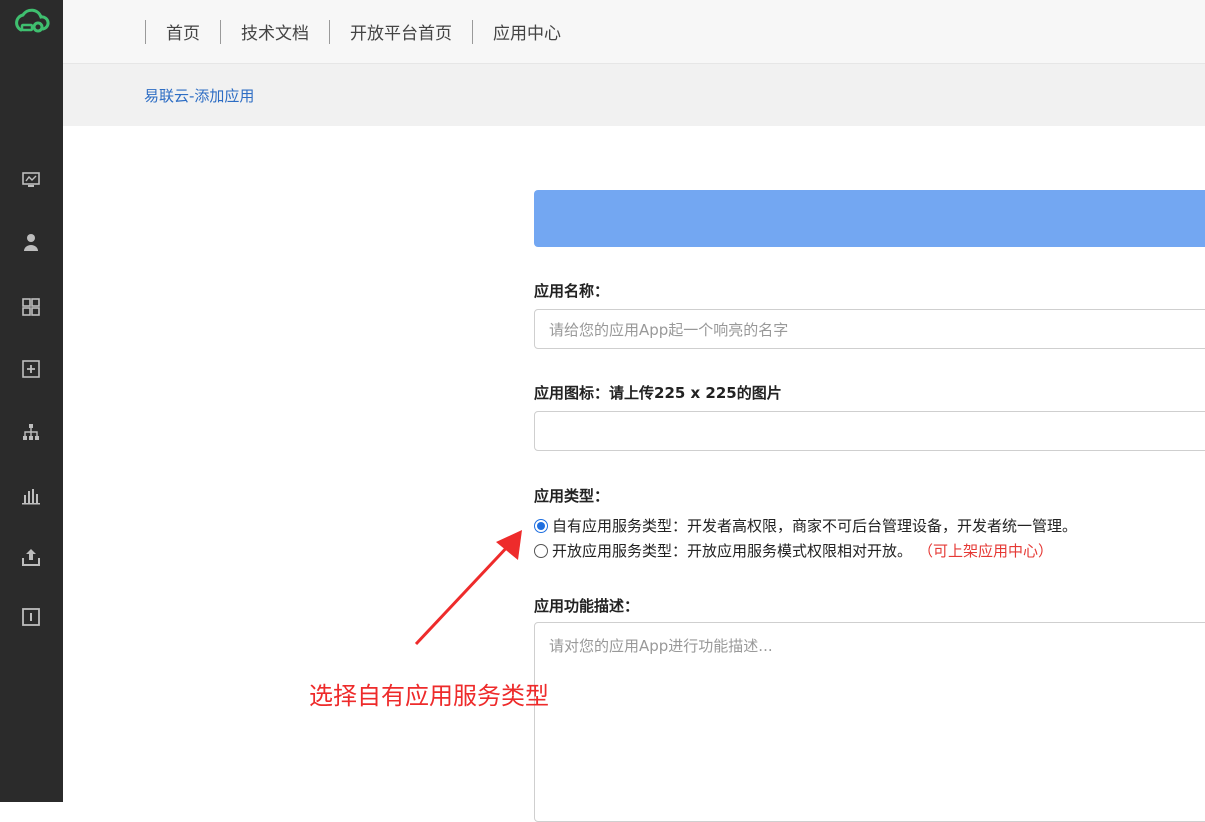 The width and height of the screenshot is (1205, 822). Describe the element at coordinates (468, 588) in the screenshot. I see `annotation-arrow-icon` at that location.